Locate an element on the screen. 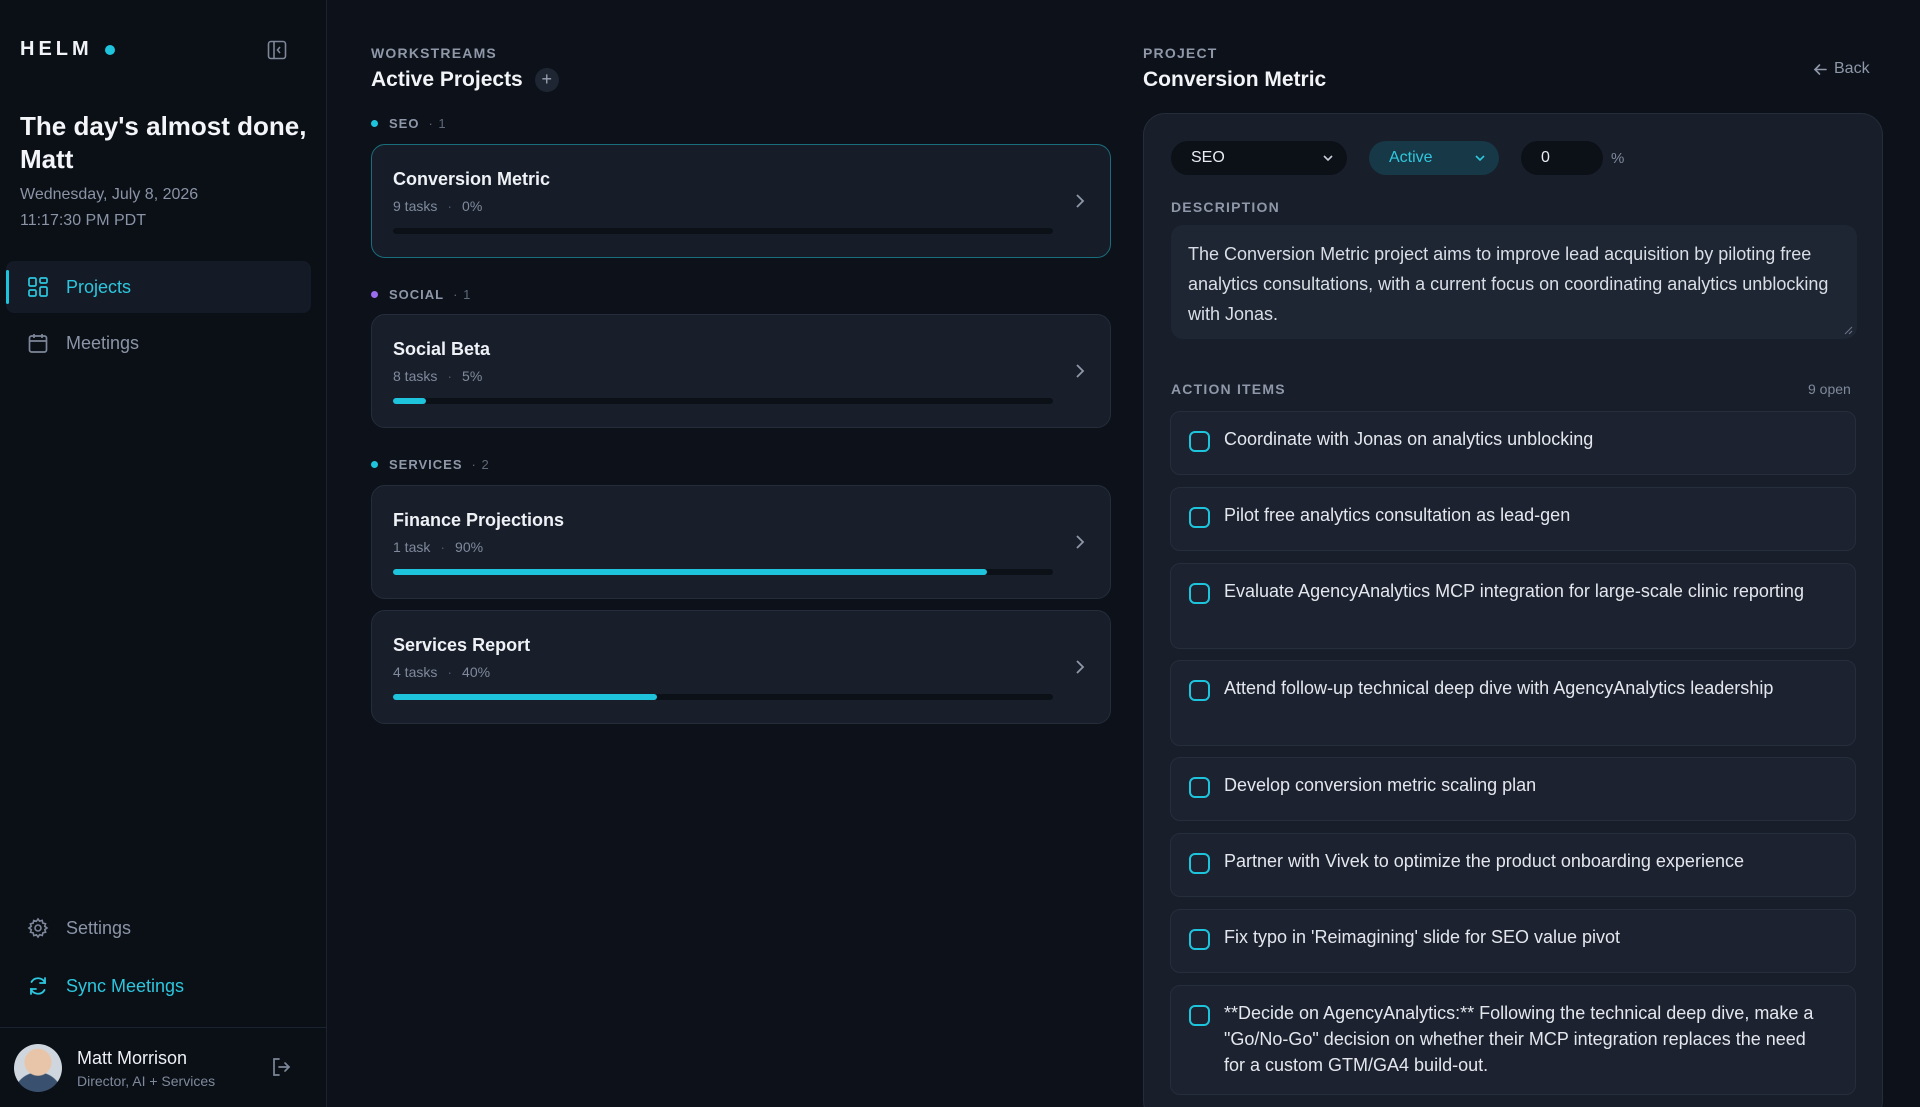 The width and height of the screenshot is (1920, 1107). workstreams-eyebrow: WORKSTREAMS is located at coordinates (434, 53).